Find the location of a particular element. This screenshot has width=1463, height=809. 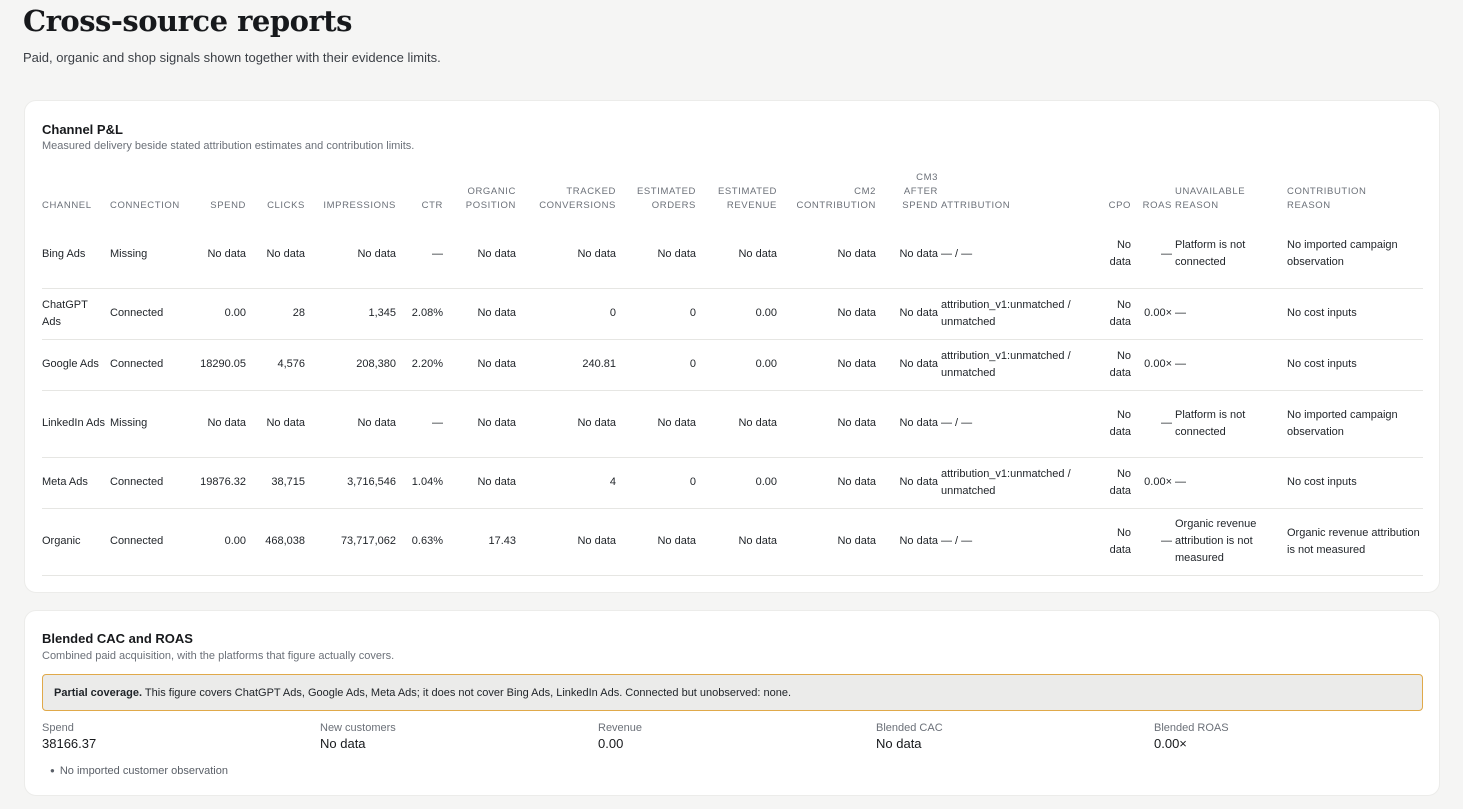

cell-spend: 0.00 is located at coordinates (221, 542).